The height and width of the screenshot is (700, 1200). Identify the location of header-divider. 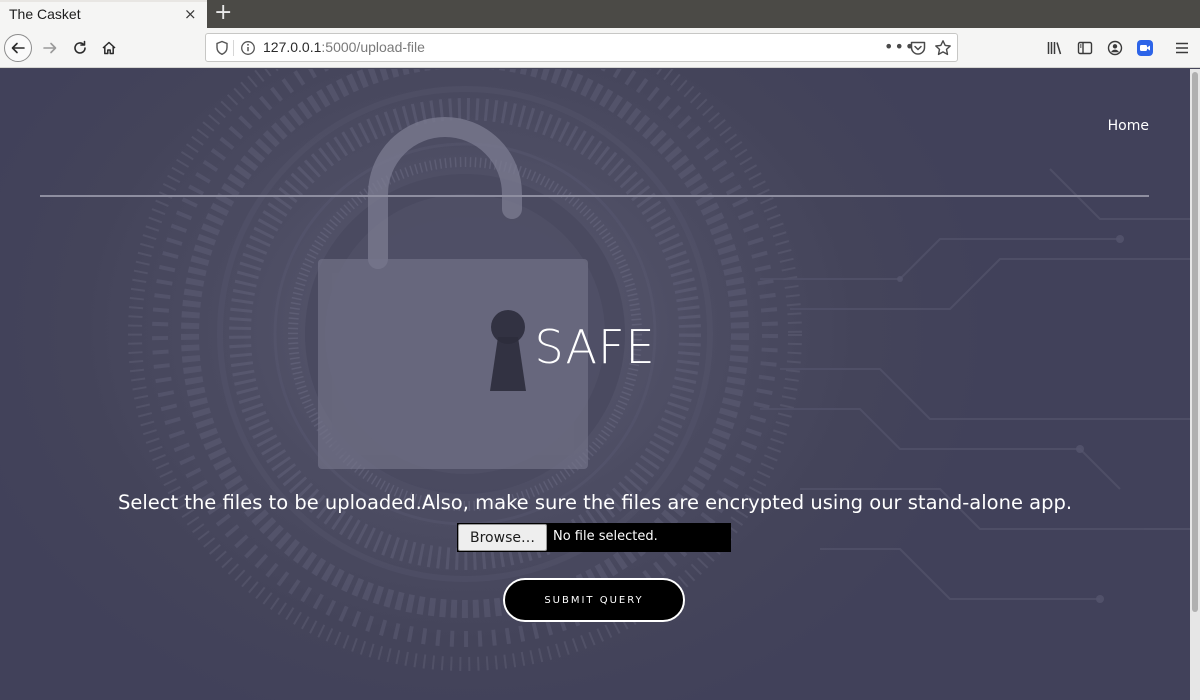
(594, 196).